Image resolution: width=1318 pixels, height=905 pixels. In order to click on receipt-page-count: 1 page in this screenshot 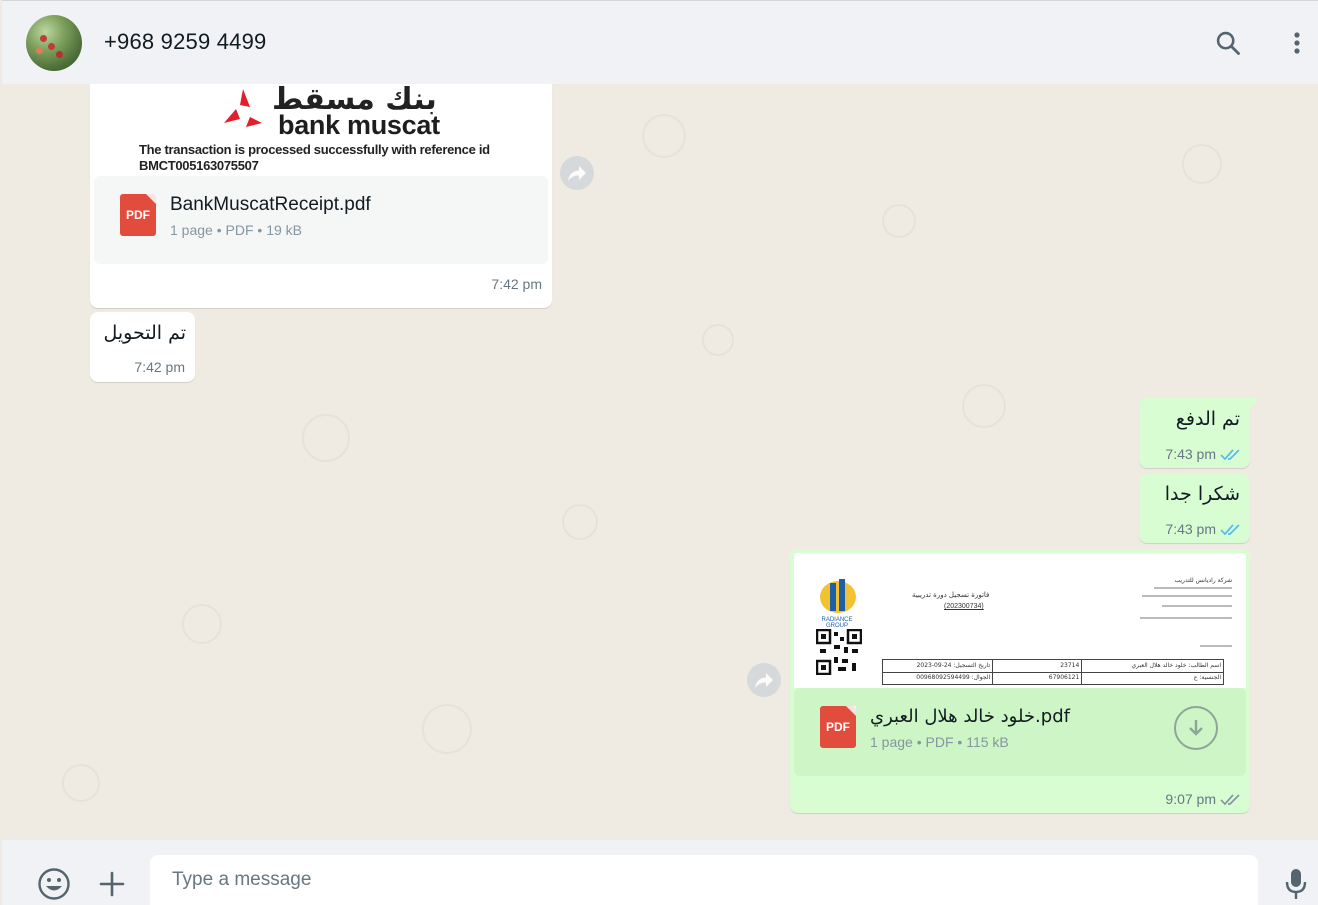, I will do `click(191, 230)`.